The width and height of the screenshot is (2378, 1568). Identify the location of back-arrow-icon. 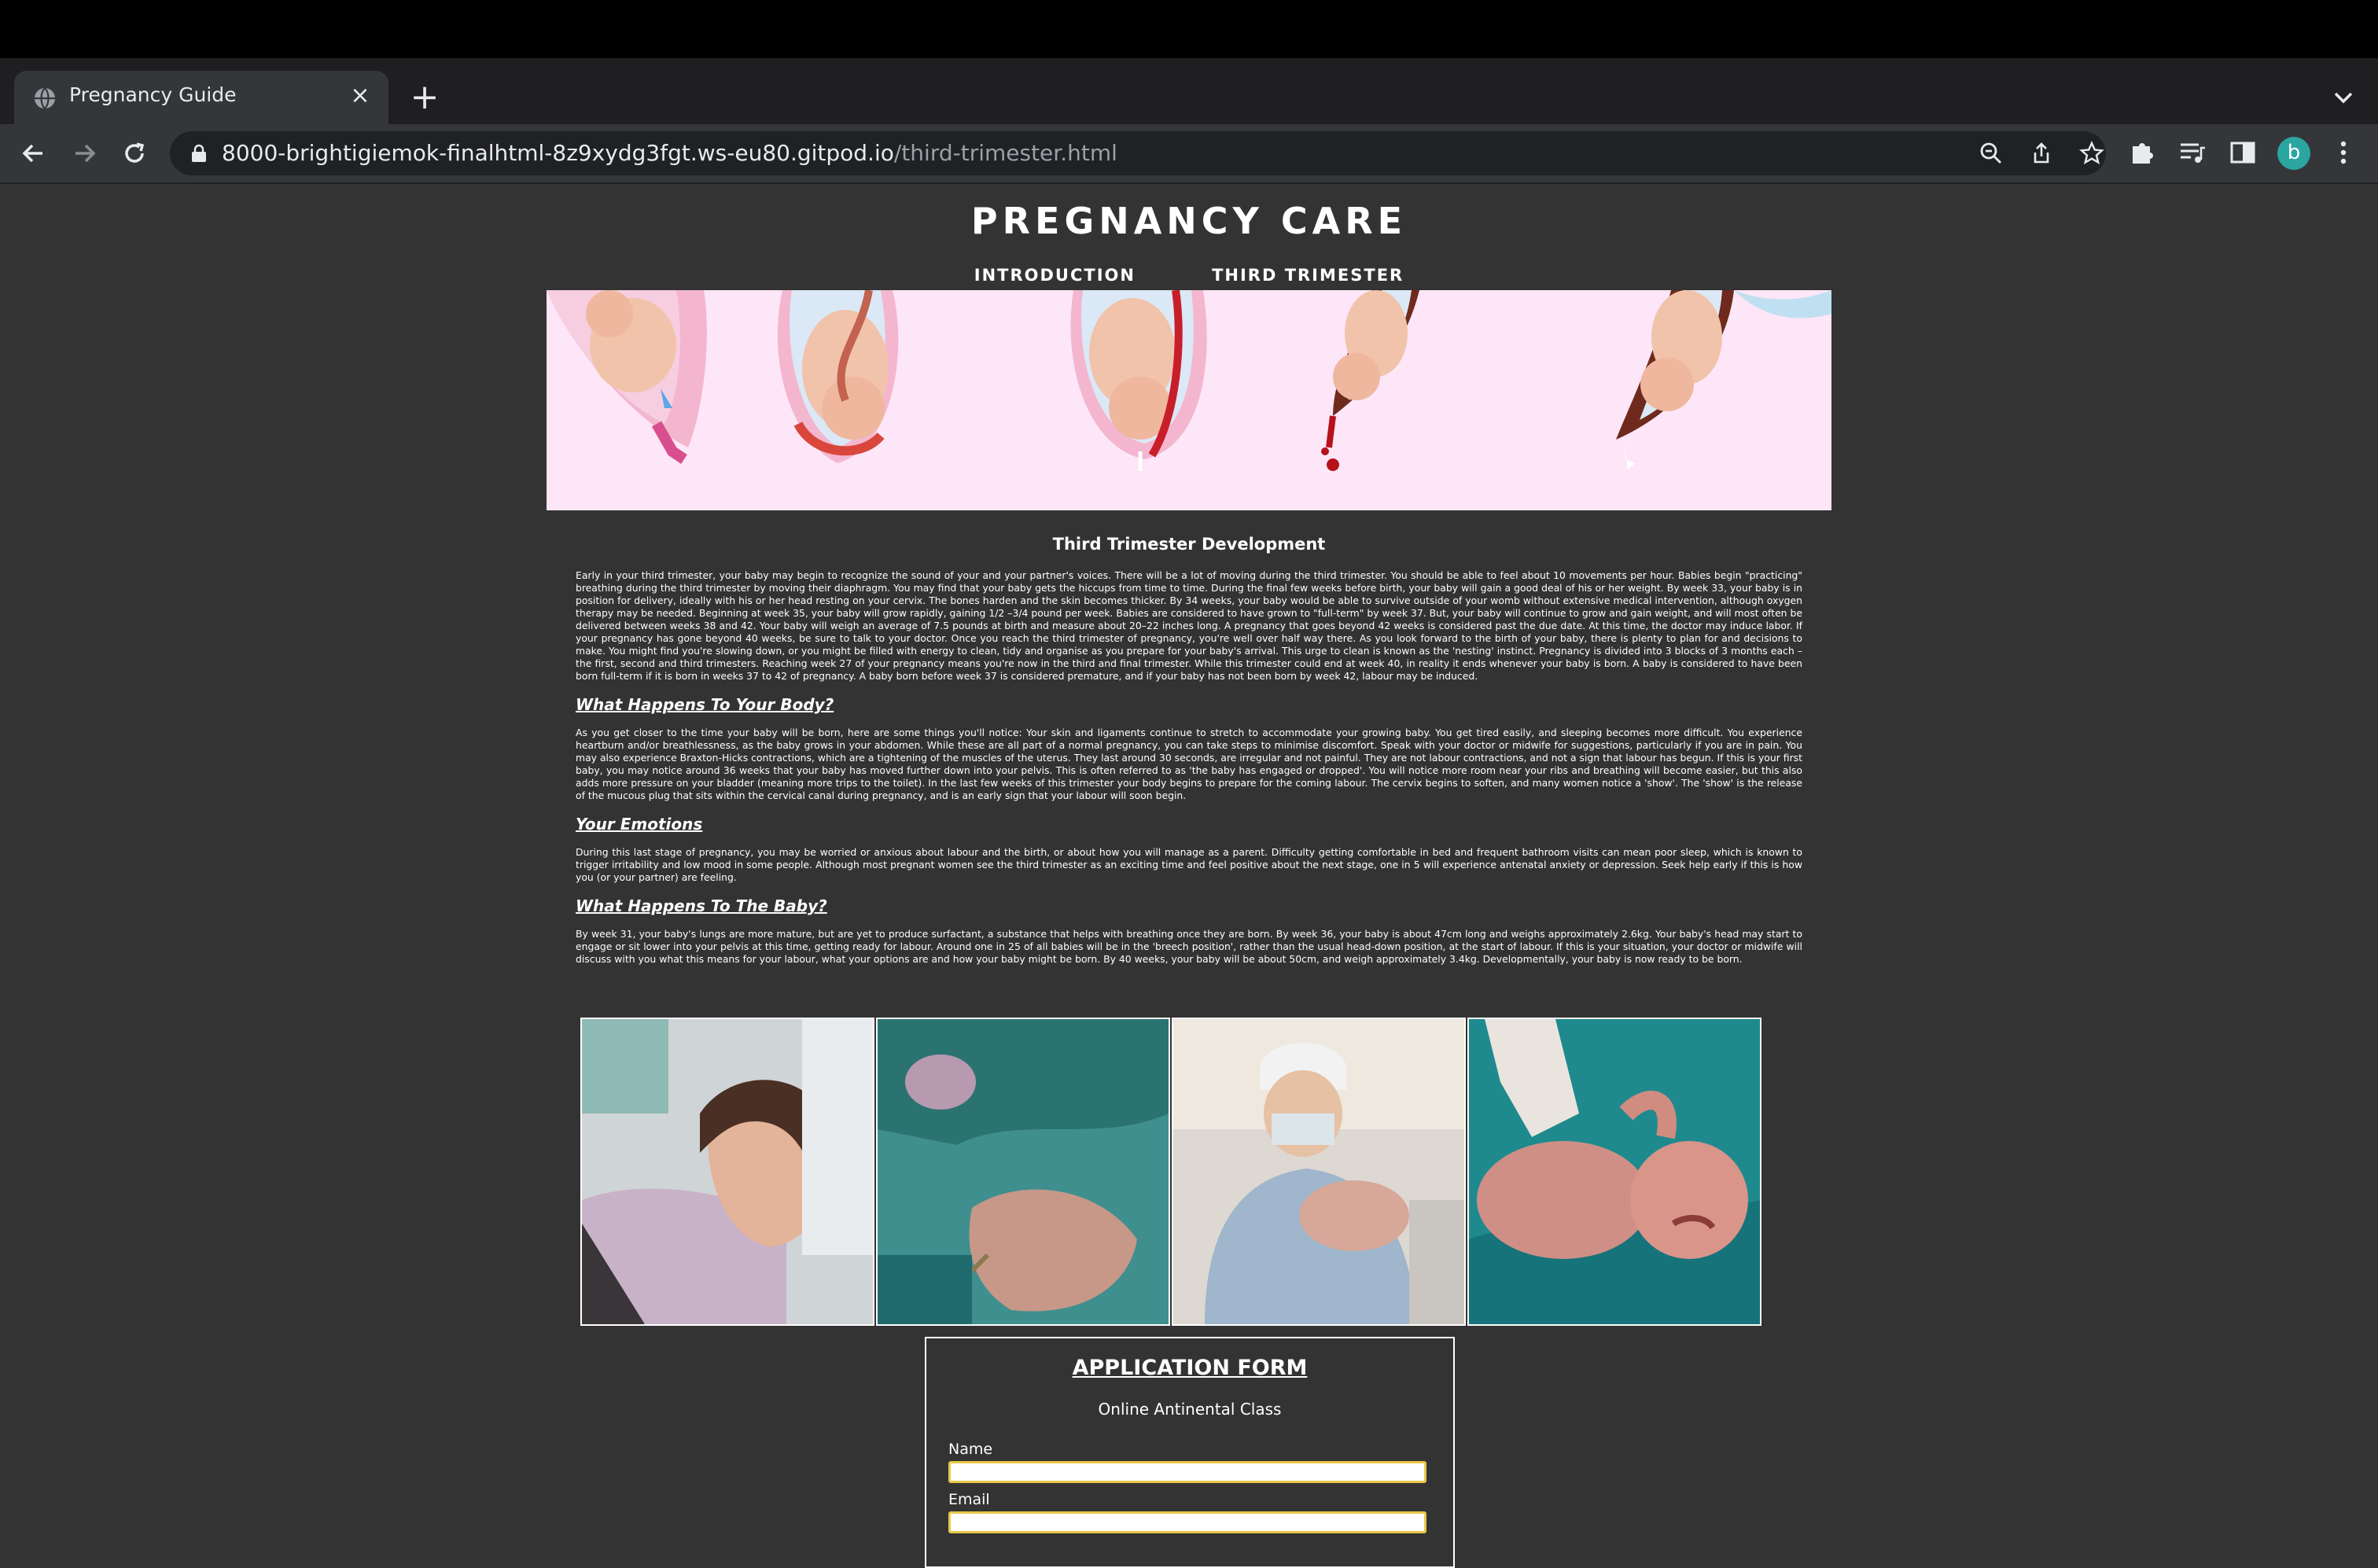
(34, 153).